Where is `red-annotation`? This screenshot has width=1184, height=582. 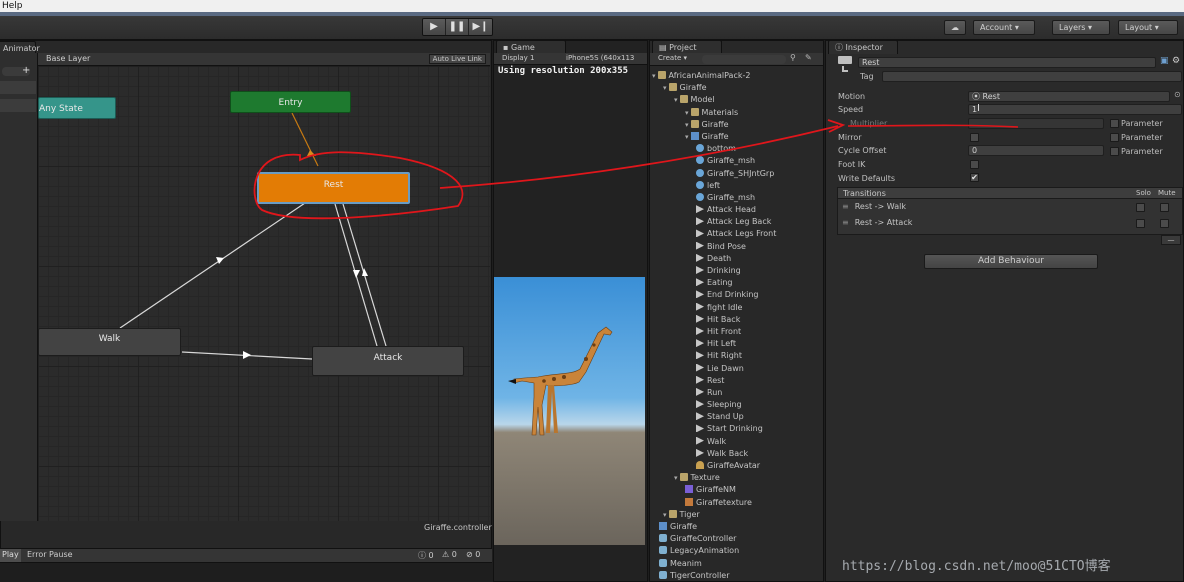
red-annotation is located at coordinates (636, 169).